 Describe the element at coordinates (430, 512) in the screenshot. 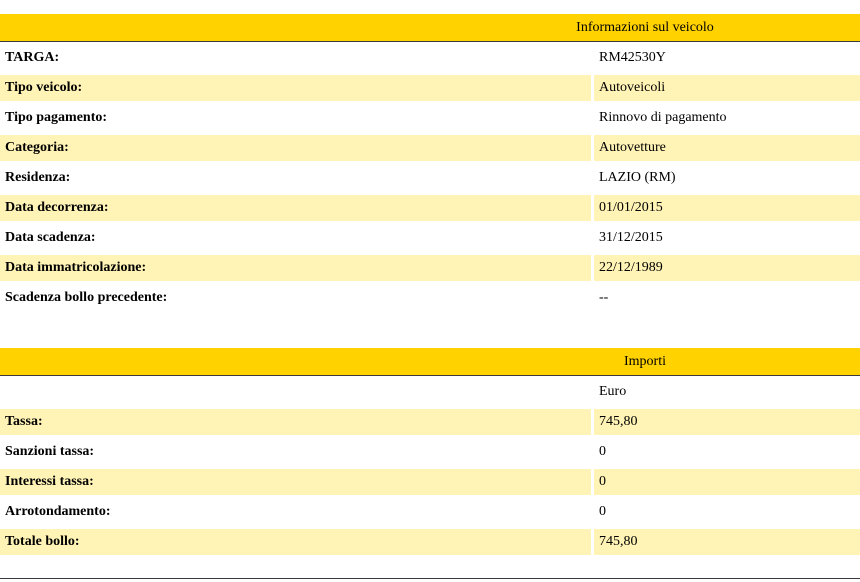

I see `table-row-arrotondamento: Arrotondamento: 0` at that location.